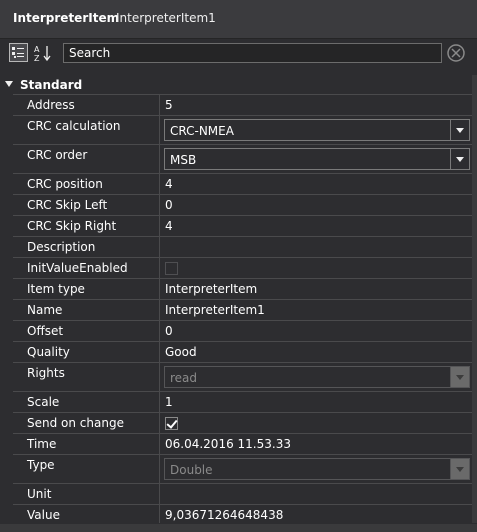 The height and width of the screenshot is (532, 477). I want to click on property-name: Quality, so click(48, 352).